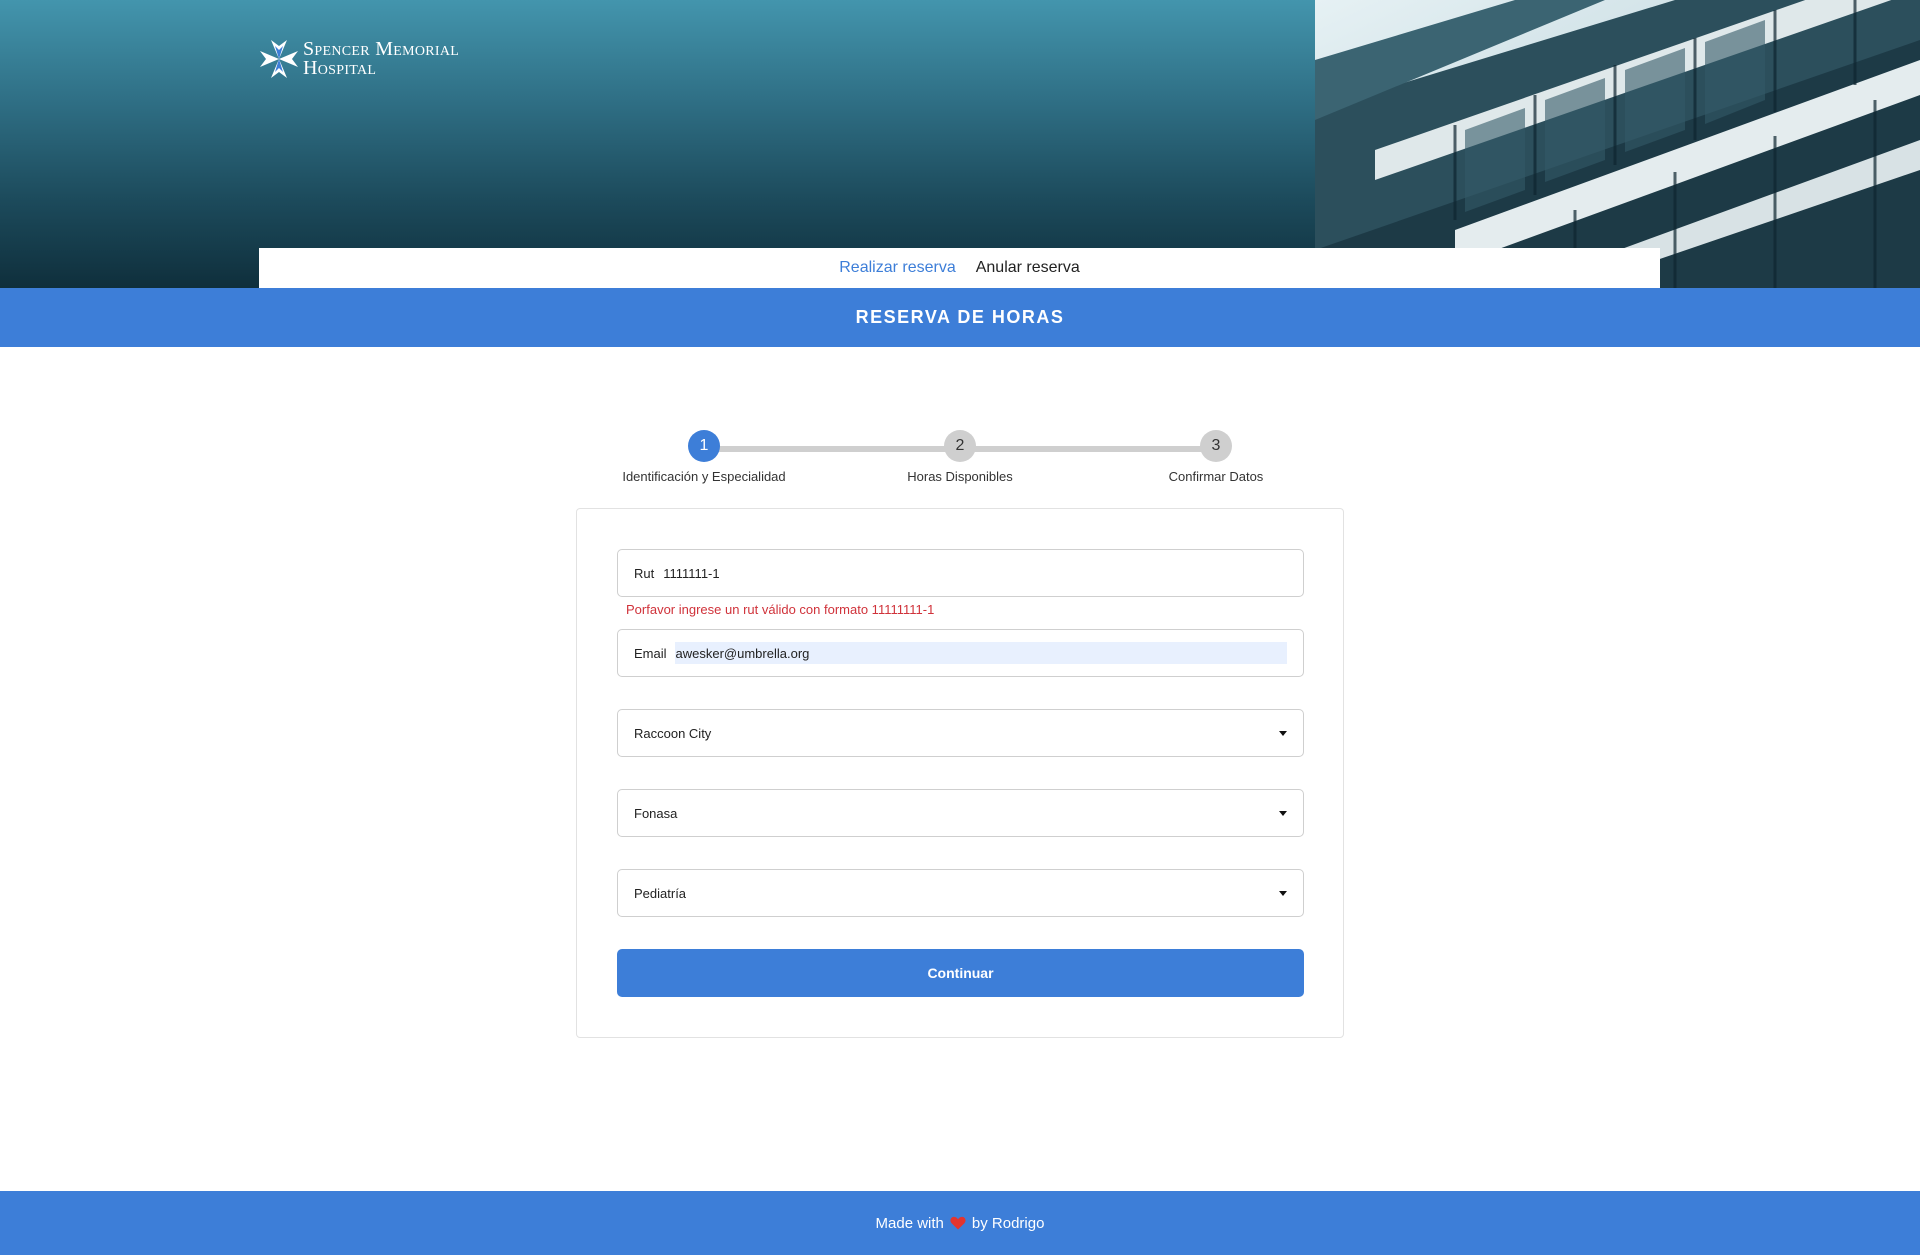 The height and width of the screenshot is (1255, 1920). Describe the element at coordinates (279, 59) in the screenshot. I see `star-logo-icon` at that location.